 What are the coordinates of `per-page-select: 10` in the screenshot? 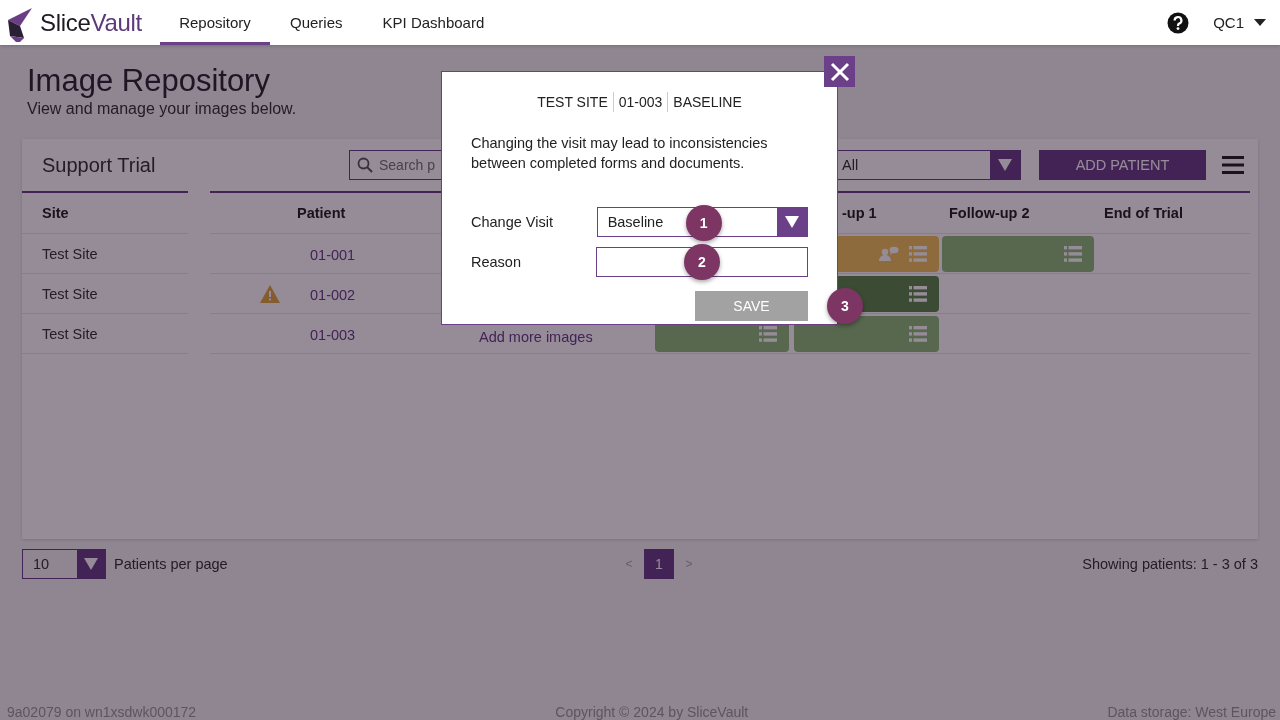 It's located at (64, 564).